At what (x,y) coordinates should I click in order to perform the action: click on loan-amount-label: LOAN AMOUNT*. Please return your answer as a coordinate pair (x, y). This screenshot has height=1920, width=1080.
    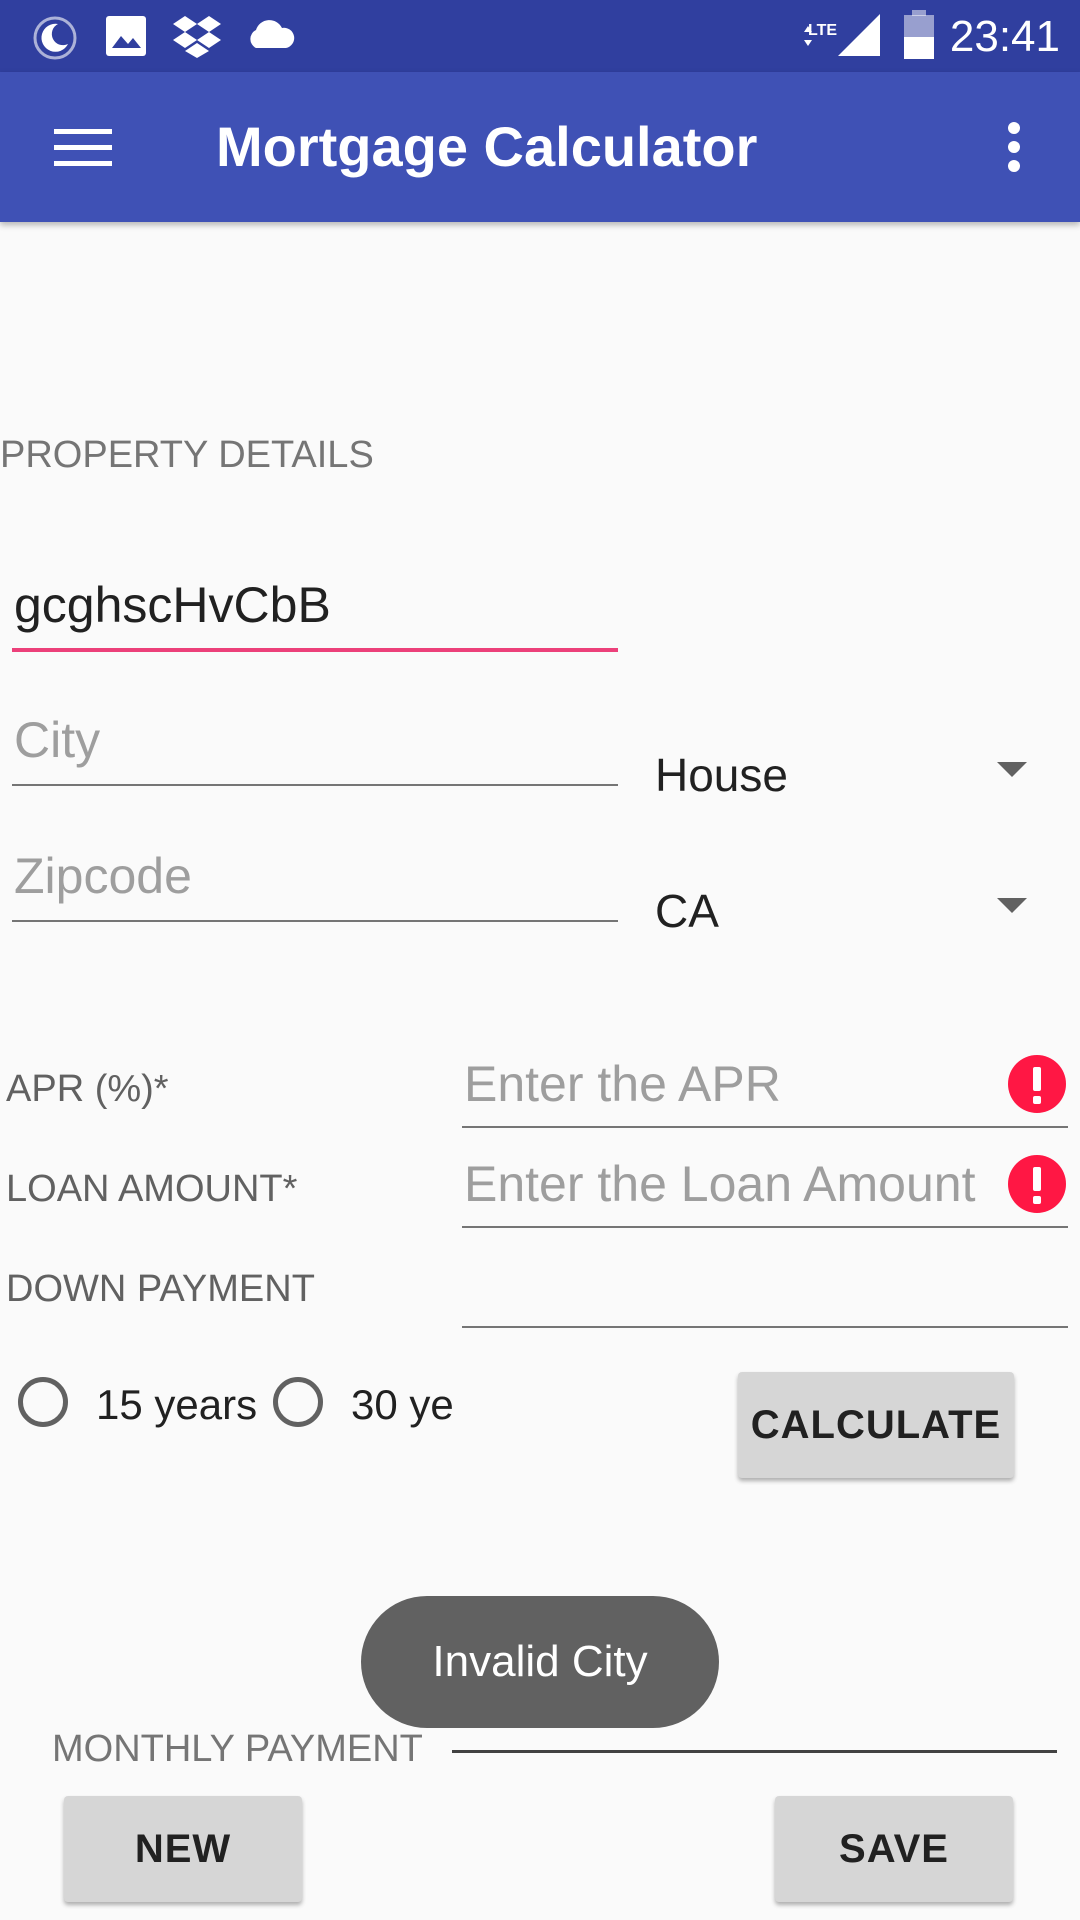
    Looking at the image, I should click on (152, 1189).